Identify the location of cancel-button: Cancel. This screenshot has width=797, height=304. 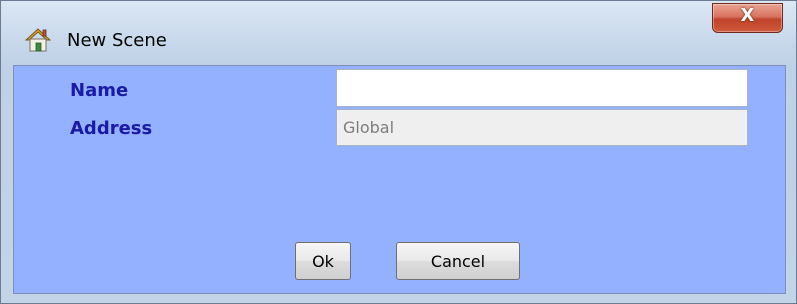
(458, 261).